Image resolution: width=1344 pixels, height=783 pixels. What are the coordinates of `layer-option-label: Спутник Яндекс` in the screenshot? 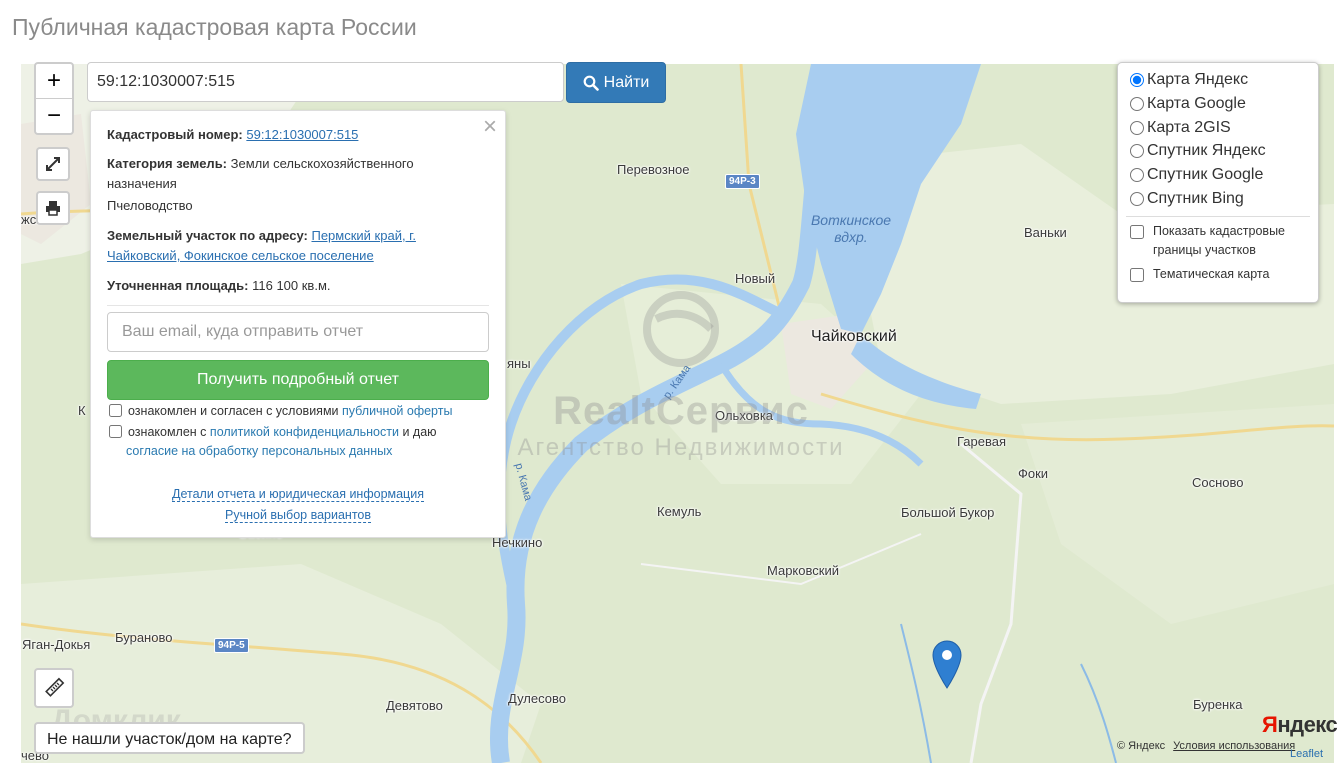 It's located at (1206, 150).